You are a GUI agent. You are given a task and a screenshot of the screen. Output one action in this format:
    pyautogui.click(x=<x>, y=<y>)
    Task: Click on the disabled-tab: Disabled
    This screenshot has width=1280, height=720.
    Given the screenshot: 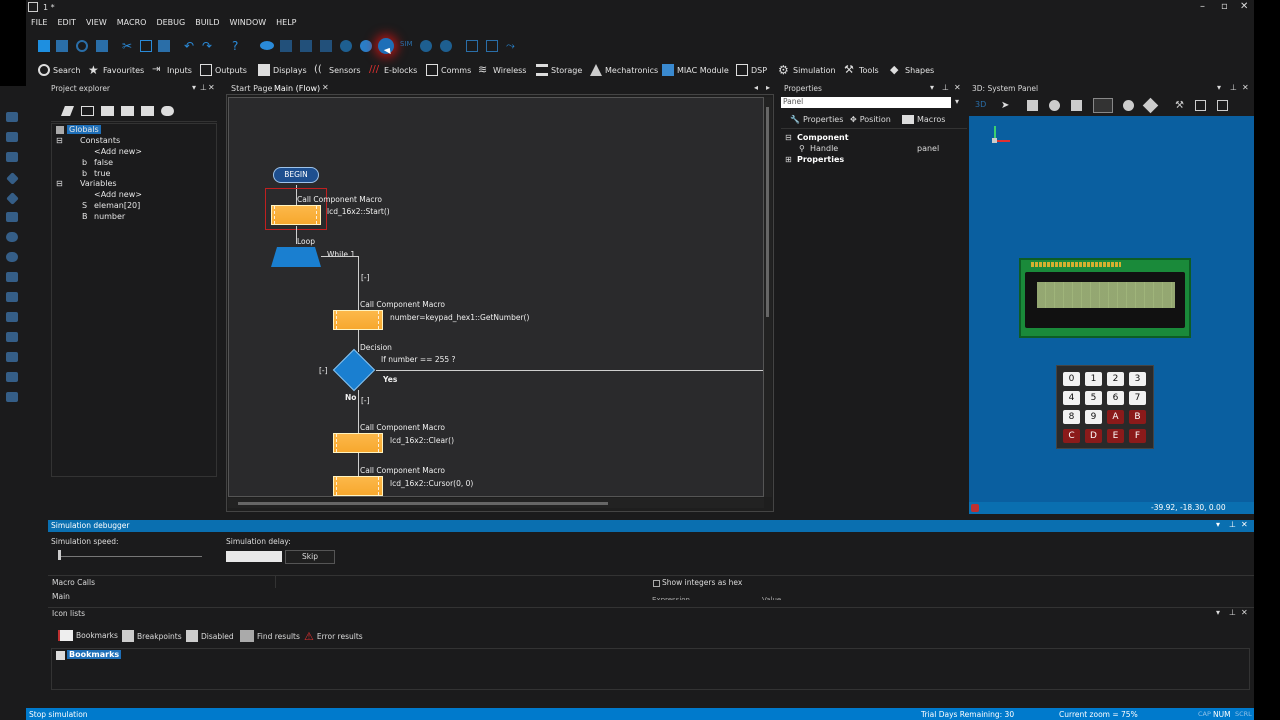 What is the action you would take?
    pyautogui.click(x=210, y=636)
    